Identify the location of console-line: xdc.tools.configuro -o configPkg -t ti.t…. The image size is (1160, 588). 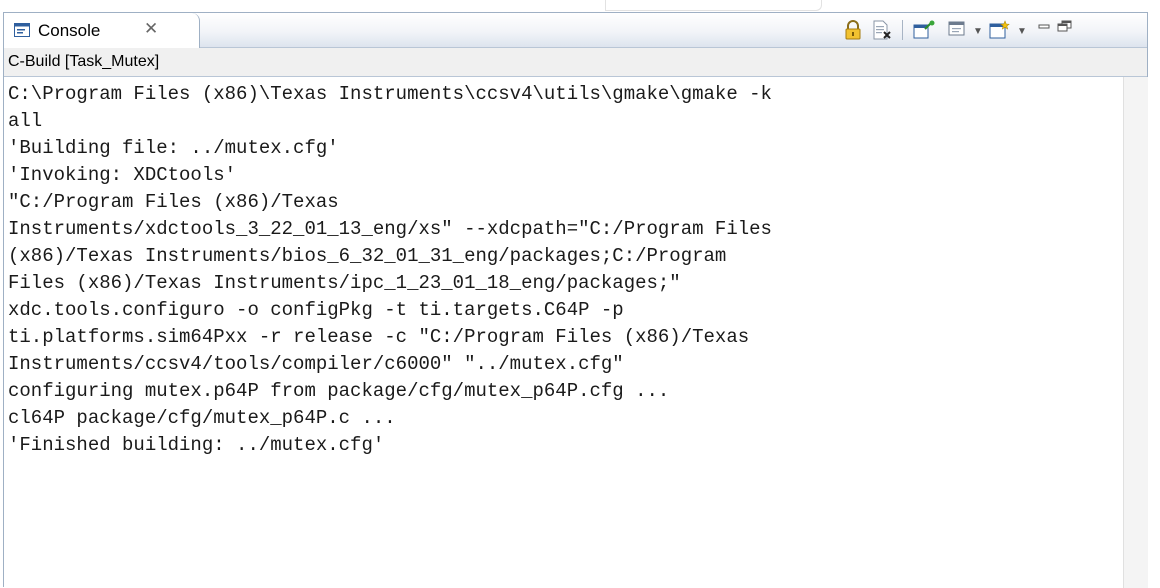
(316, 310).